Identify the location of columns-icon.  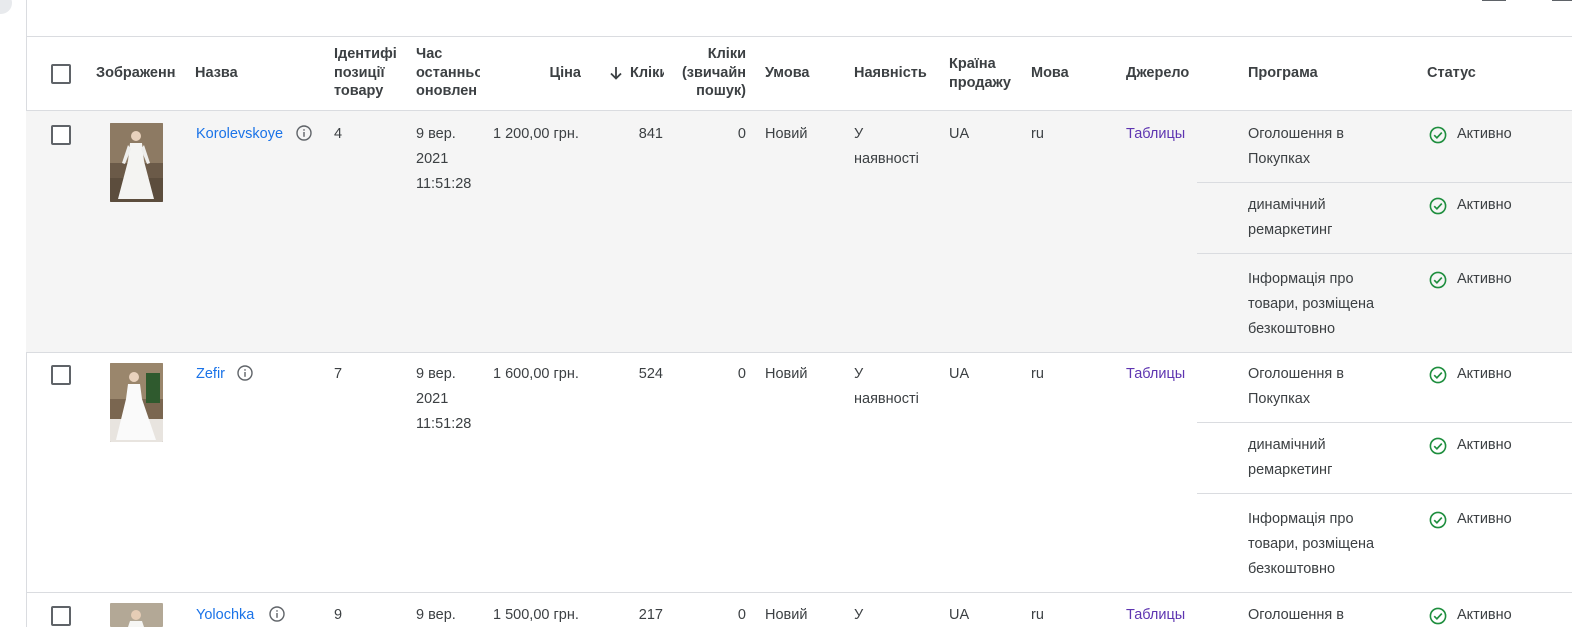
(1494, 3).